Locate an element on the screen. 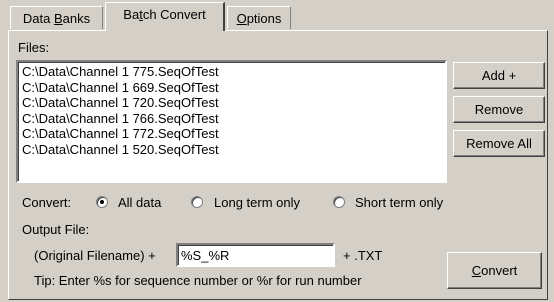  list-item: C:\Data\Channel 1 720.SeqOfTest is located at coordinates (231, 103).